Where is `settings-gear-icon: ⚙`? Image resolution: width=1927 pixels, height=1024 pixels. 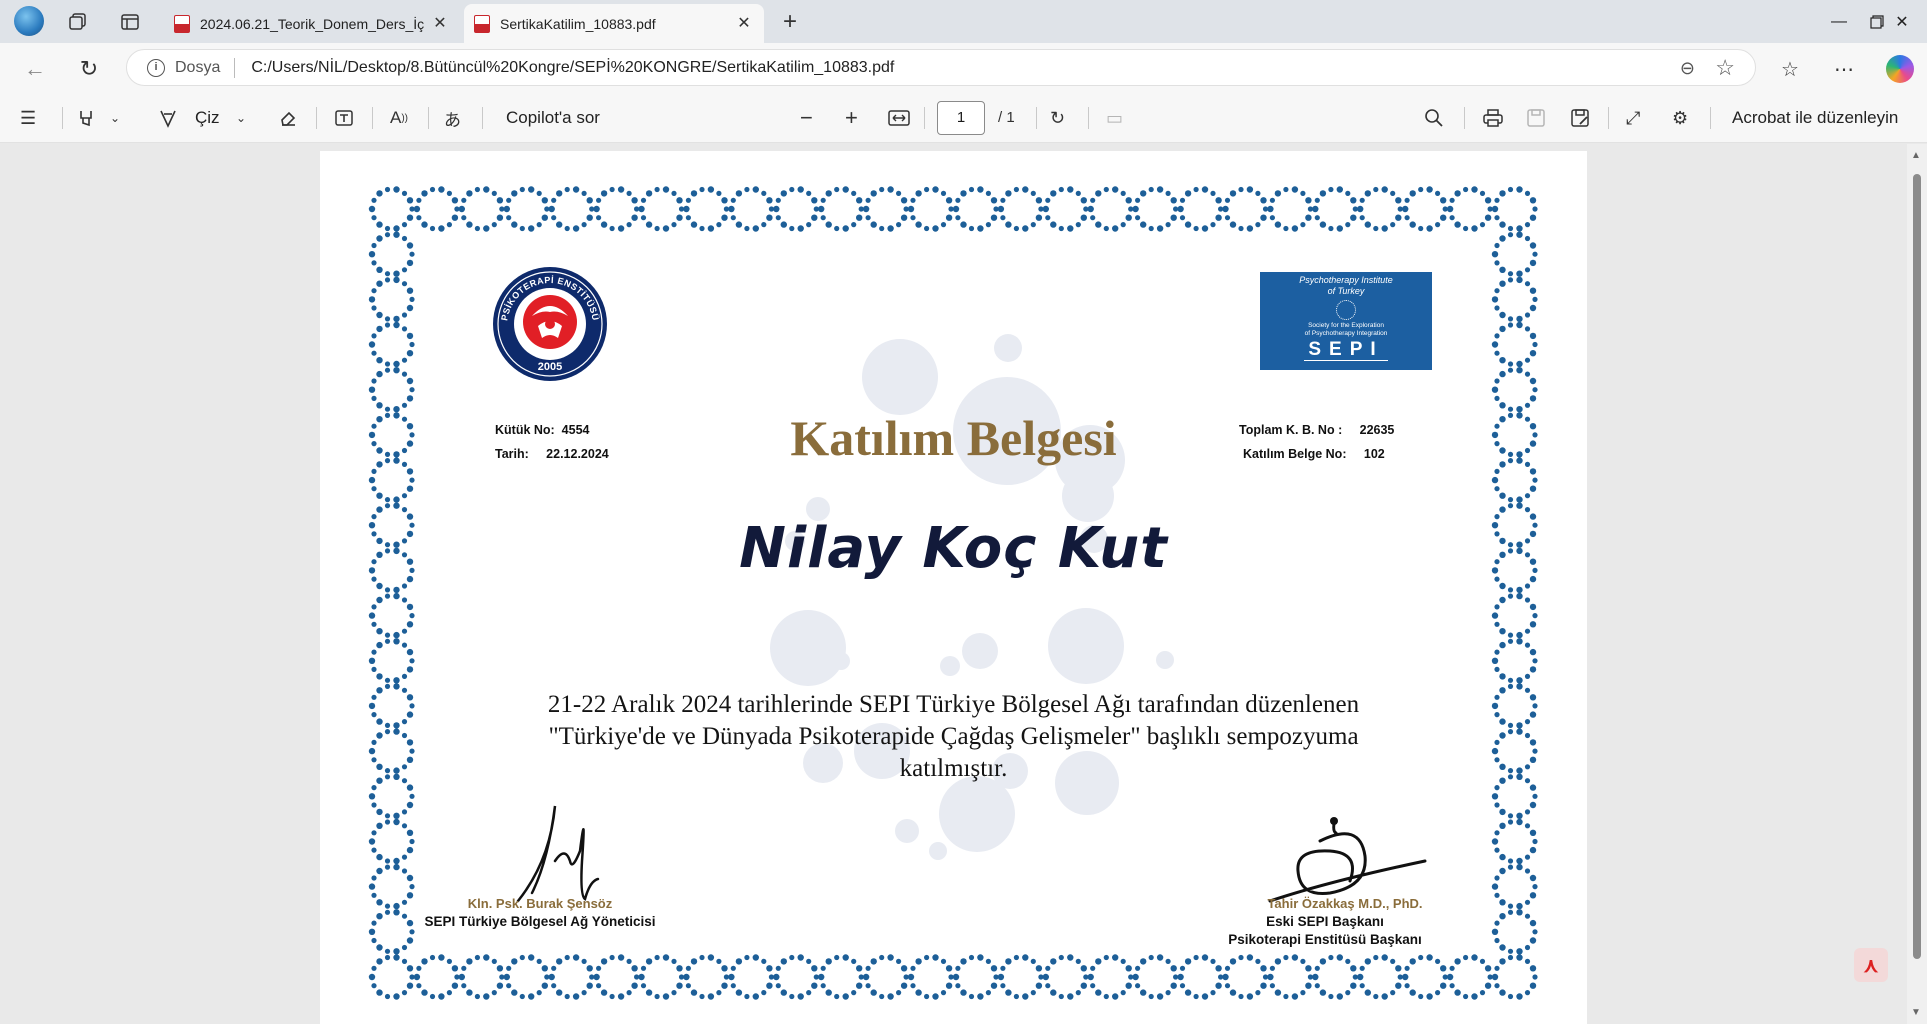
settings-gear-icon: ⚙ is located at coordinates (1680, 118).